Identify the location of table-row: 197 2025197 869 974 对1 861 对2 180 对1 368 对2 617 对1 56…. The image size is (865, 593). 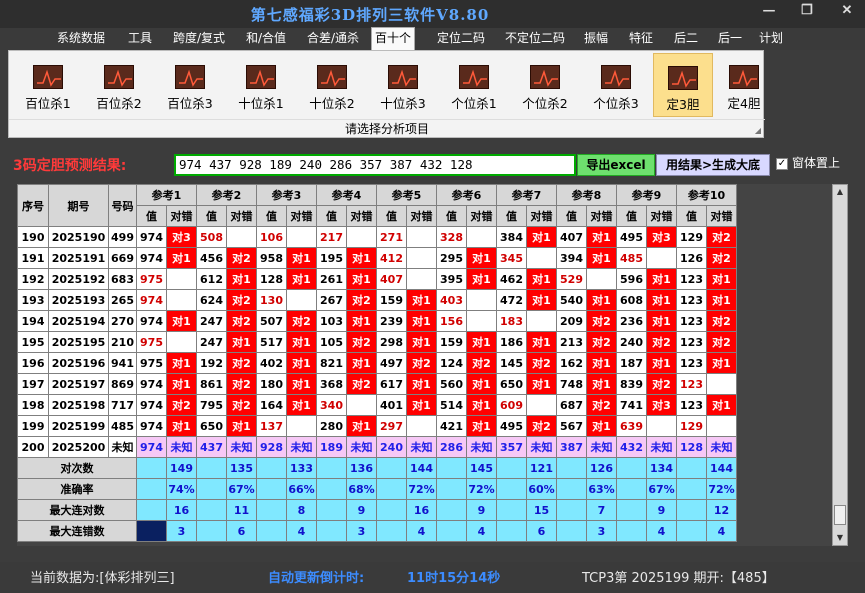
(377, 384).